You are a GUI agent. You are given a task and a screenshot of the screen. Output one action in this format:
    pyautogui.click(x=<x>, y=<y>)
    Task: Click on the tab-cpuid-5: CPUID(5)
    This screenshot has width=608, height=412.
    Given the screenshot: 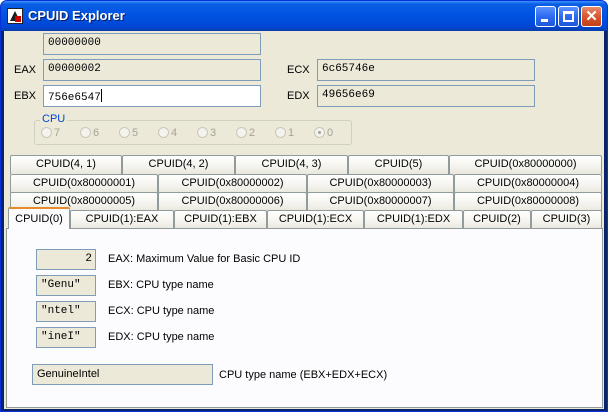 What is the action you would take?
    pyautogui.click(x=398, y=164)
    